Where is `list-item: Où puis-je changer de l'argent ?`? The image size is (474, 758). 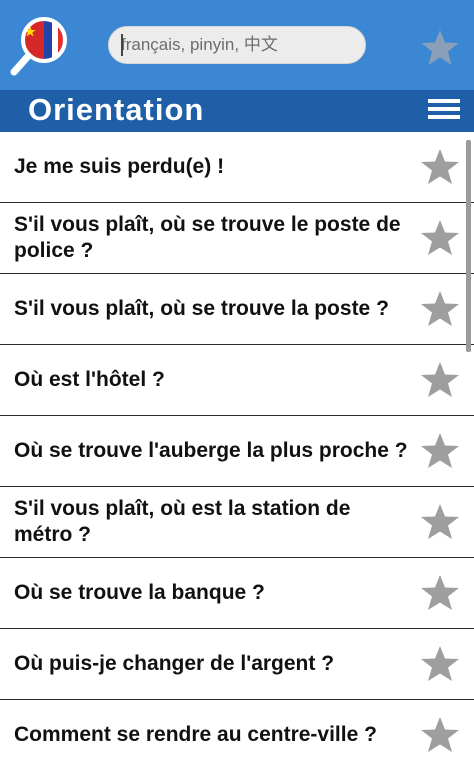
list-item: Où puis-je changer de l'argent ? is located at coordinates (237, 664).